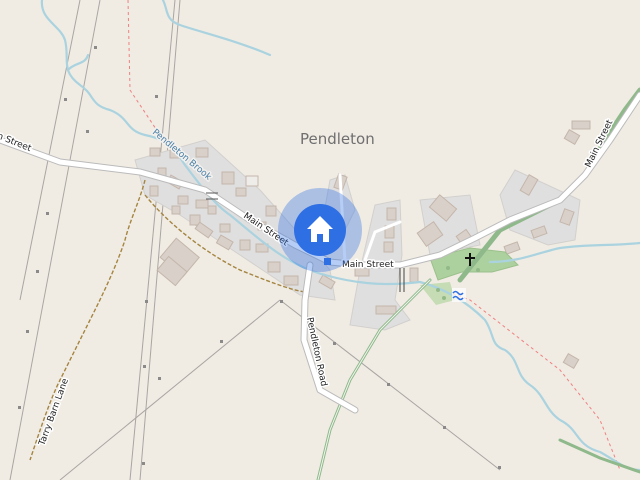 This screenshot has width=640, height=480. Describe the element at coordinates (368, 265) in the screenshot. I see `road-label-main-street-east: Main Street` at that location.